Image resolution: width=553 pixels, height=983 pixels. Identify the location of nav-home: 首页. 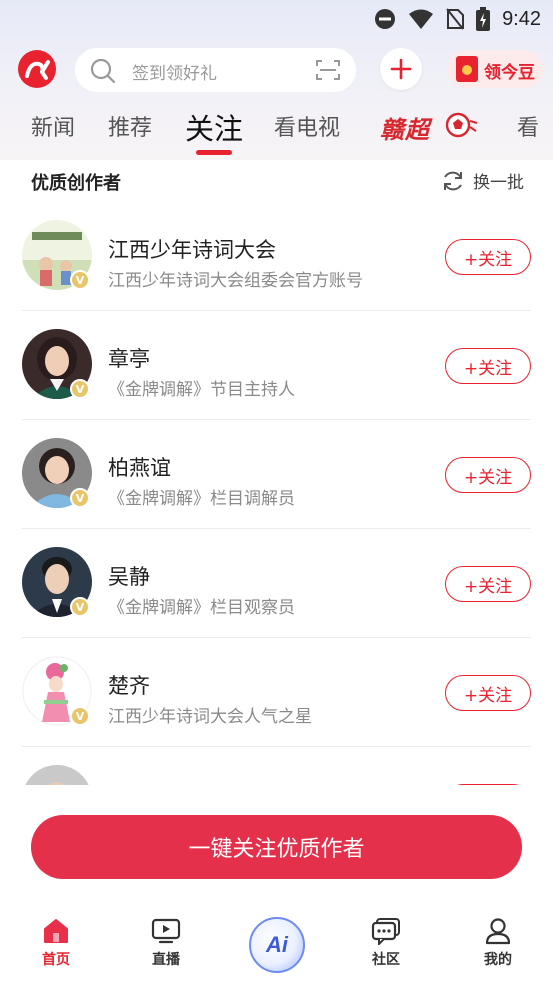
(56, 943).